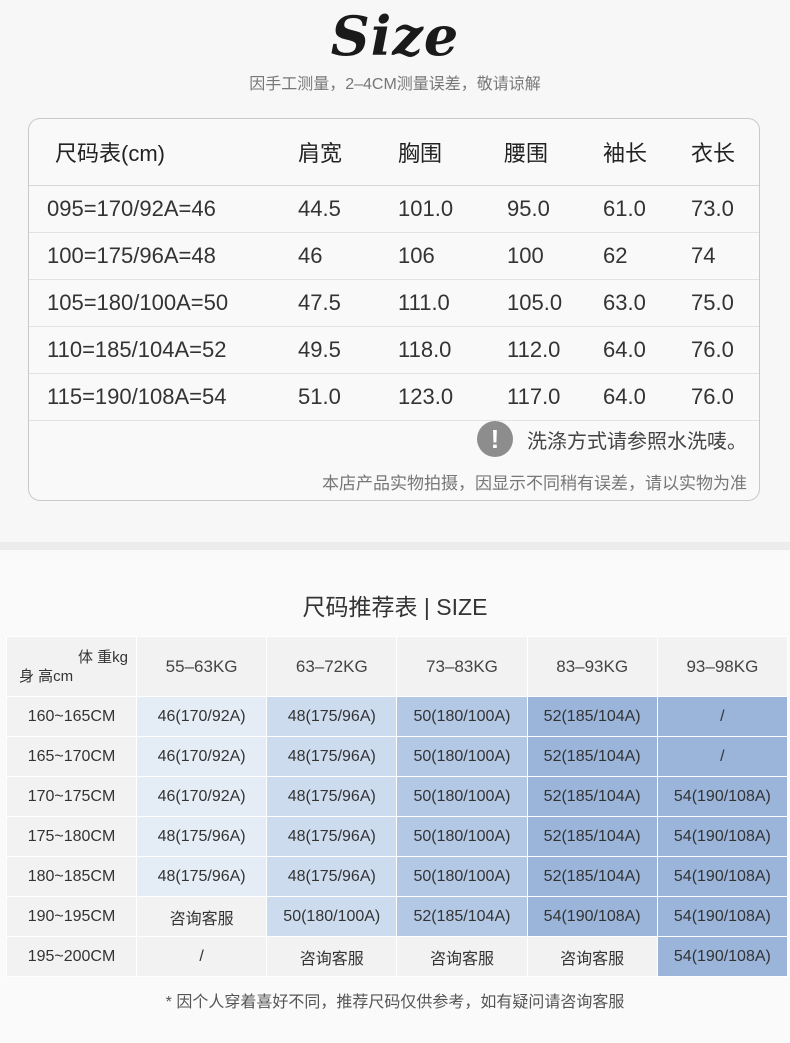 The height and width of the screenshot is (1043, 790). Describe the element at coordinates (71, 796) in the screenshot. I see `height-row-header: 170~175CM` at that location.